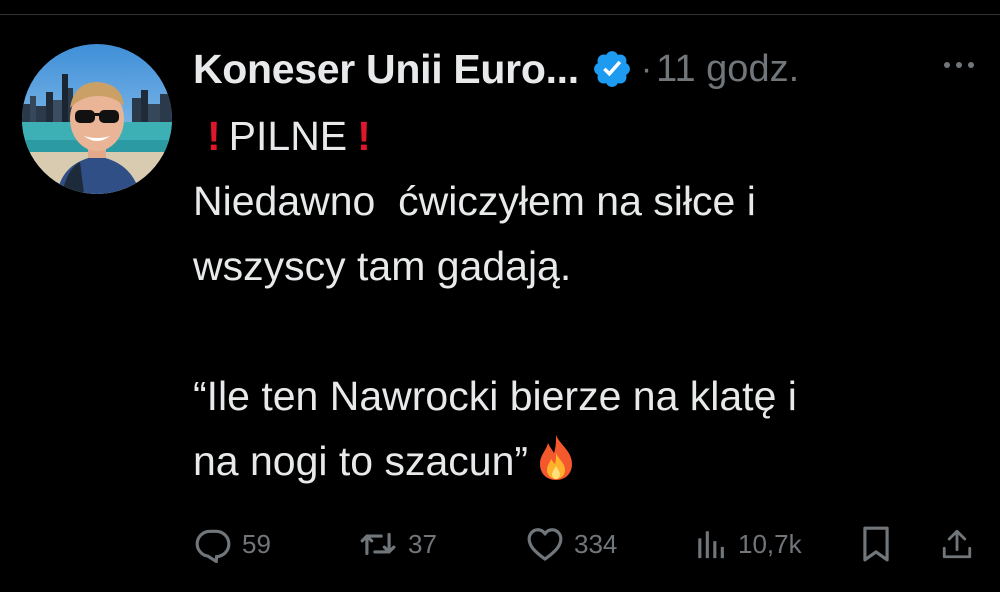 This screenshot has height=592, width=1000. I want to click on more-options-icon, so click(959, 65).